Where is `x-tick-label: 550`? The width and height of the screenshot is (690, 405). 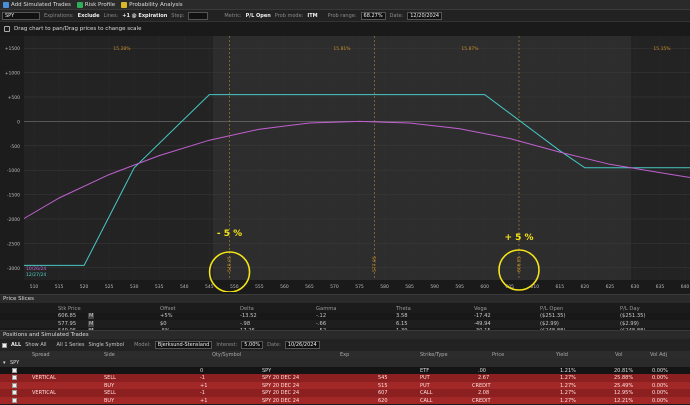
x-tick-label: 550 is located at coordinates (234, 287).